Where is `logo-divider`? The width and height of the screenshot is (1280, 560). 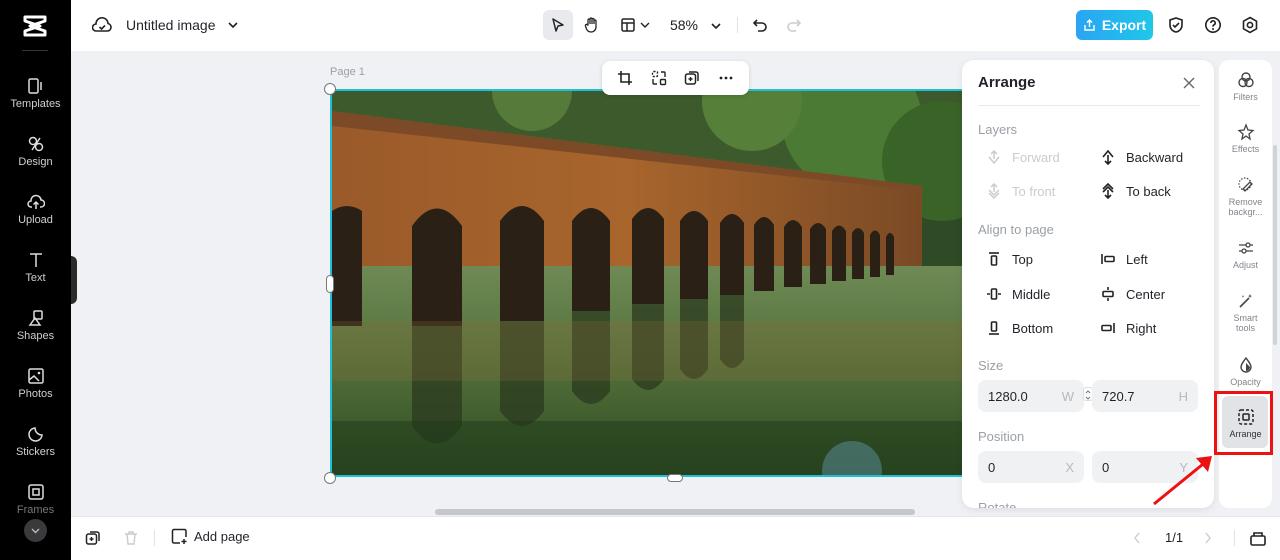
logo-divider is located at coordinates (35, 50).